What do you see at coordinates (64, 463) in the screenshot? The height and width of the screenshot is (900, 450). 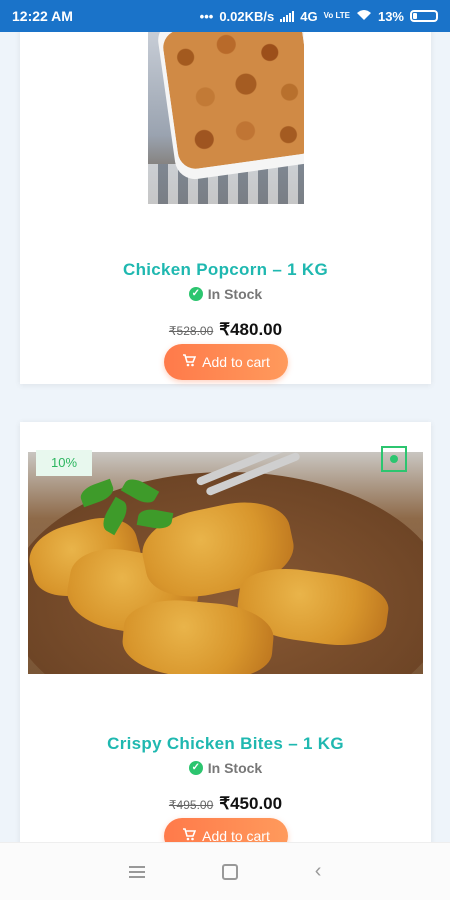 I see `discount-badge: 10%` at bounding box center [64, 463].